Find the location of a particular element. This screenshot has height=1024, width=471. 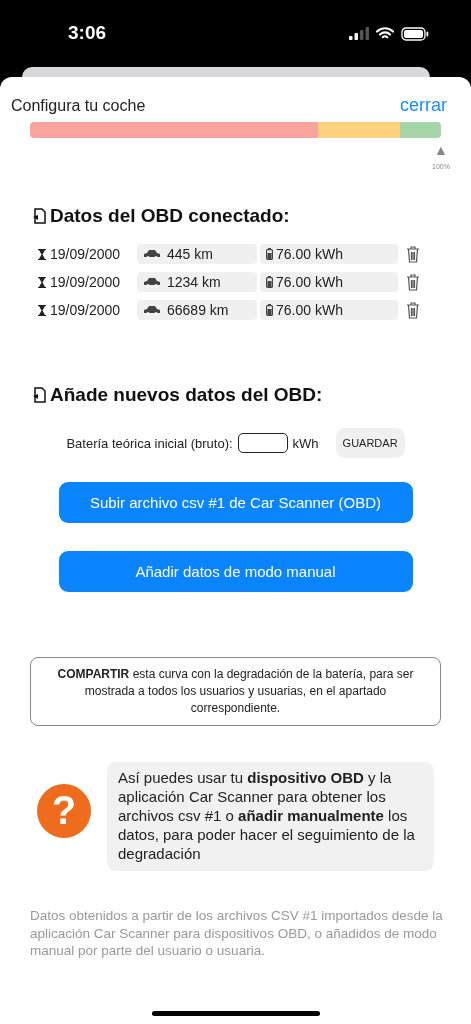

share-button: COMPARTIR esta curva con la degradación de la batería, para ser mostrada a todos los usuarios y usuarias, en el apartado correspondiente. is located at coordinates (235, 691).